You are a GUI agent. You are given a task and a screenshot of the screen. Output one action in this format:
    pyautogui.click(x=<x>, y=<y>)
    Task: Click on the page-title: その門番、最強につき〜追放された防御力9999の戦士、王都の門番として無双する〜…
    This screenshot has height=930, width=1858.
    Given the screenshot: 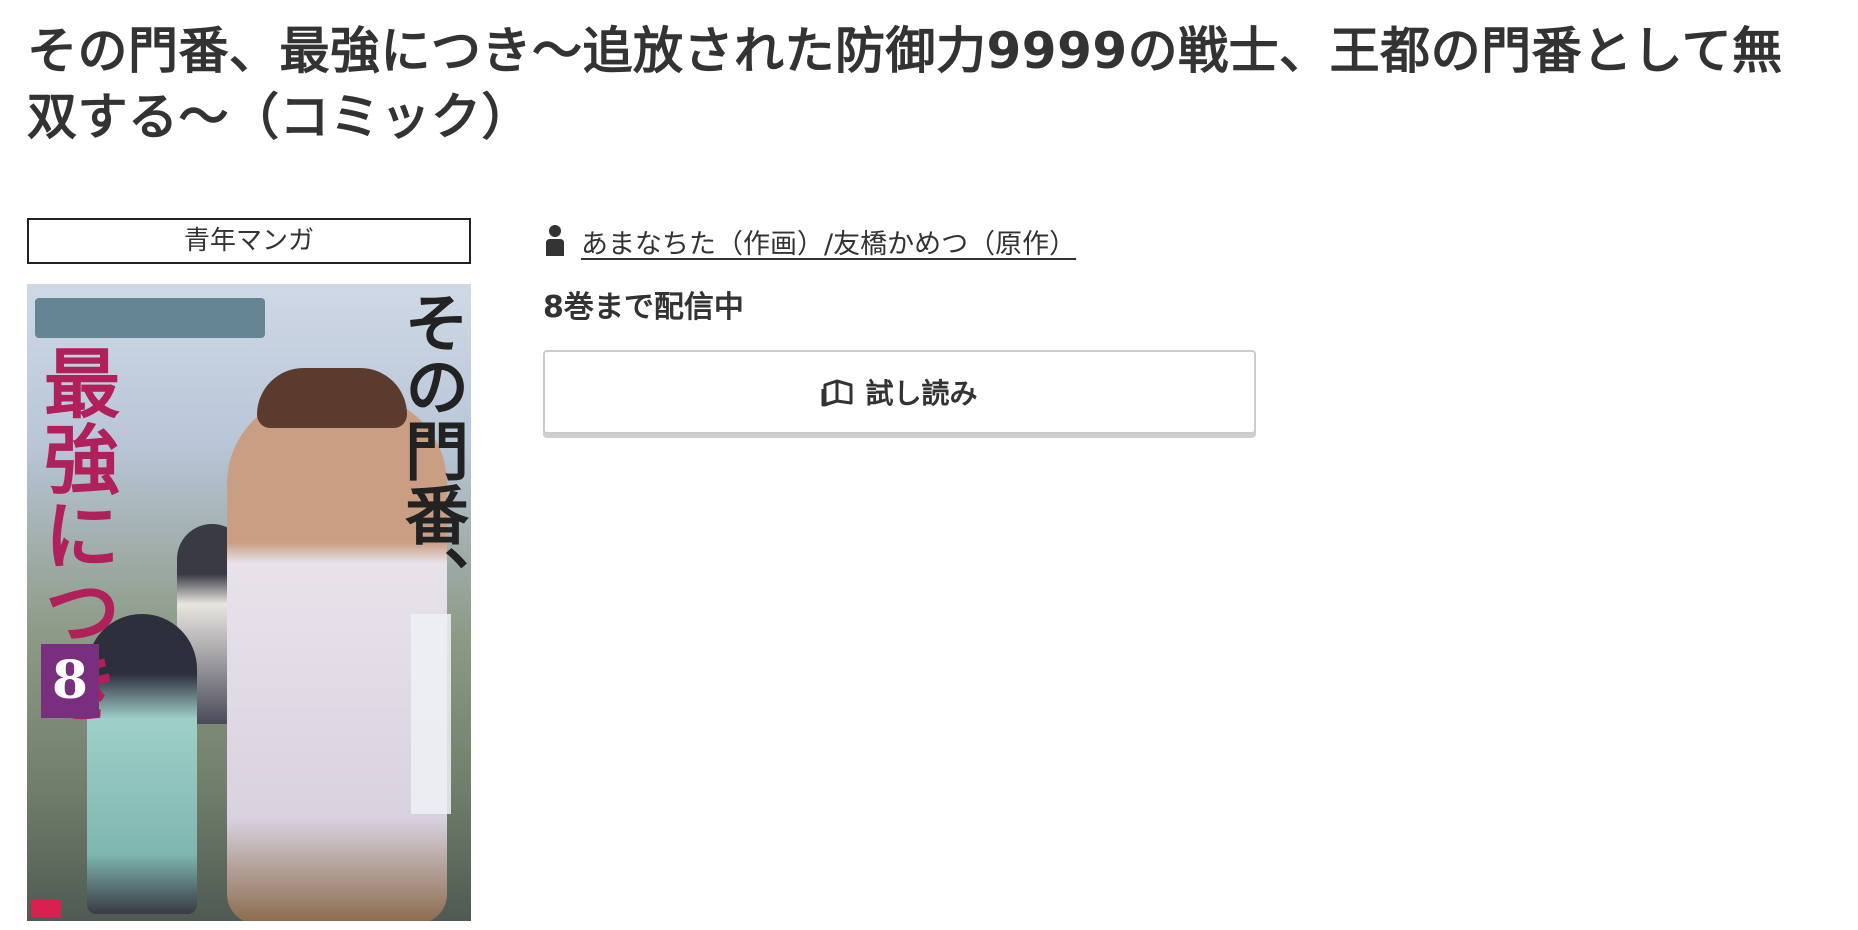 What is the action you would take?
    pyautogui.click(x=905, y=84)
    